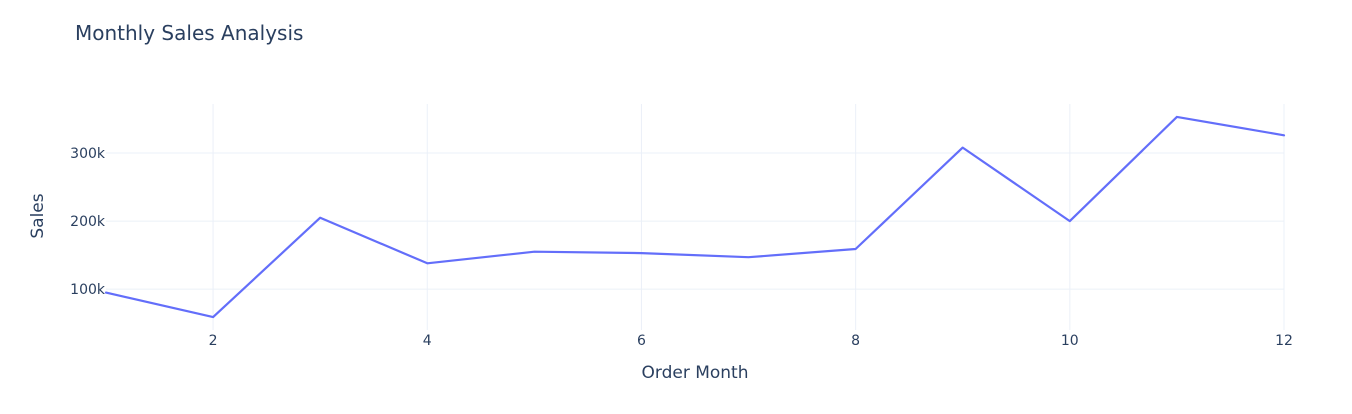 Image resolution: width=1352 pixels, height=414 pixels. I want to click on y-axis-ticks: 100k 200k 300k, so click(88, 222).